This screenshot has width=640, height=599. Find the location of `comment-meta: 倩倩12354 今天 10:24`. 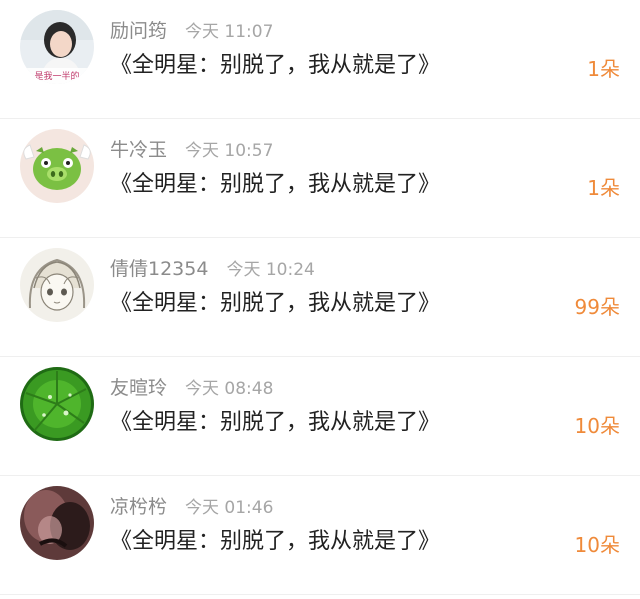

comment-meta: 倩倩12354 今天 10:24 is located at coordinates (212, 267).